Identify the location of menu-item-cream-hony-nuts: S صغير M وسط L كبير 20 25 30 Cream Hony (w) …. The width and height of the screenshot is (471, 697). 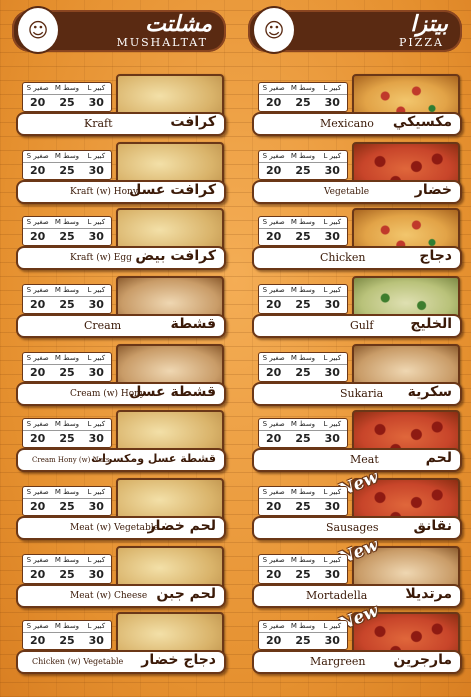
(117, 442).